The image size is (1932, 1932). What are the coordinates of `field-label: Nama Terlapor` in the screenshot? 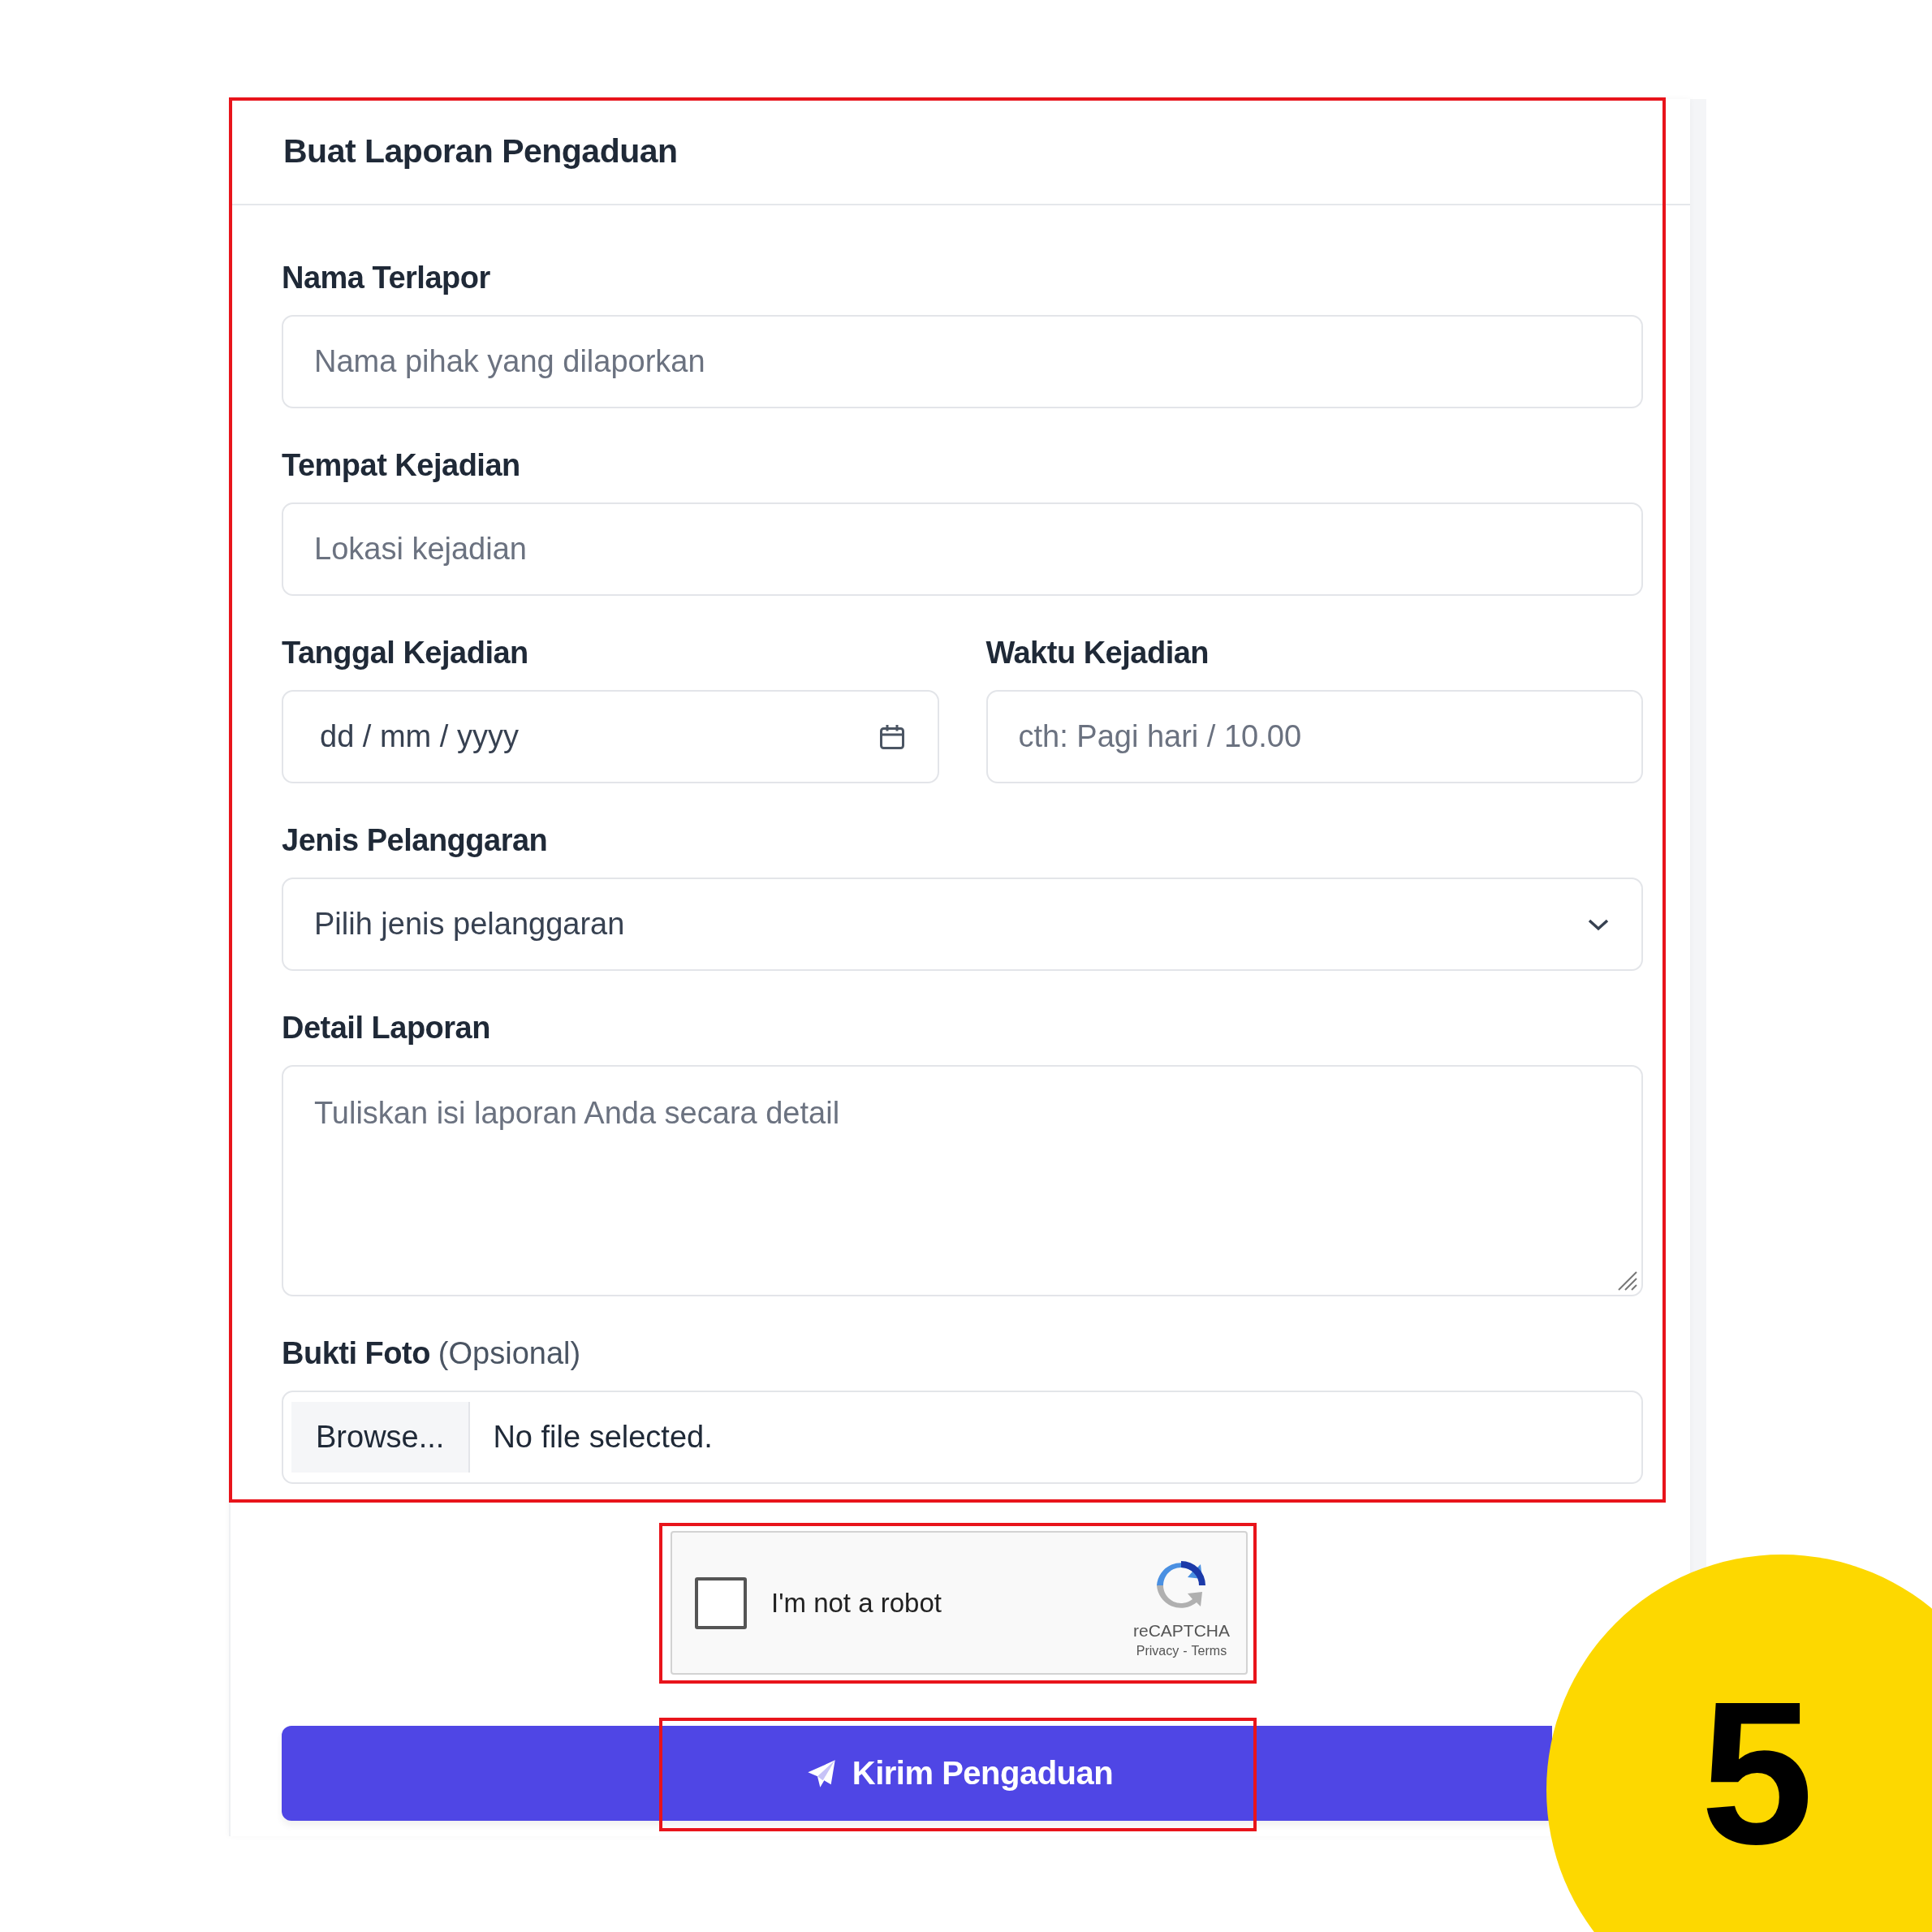 It's located at (386, 278).